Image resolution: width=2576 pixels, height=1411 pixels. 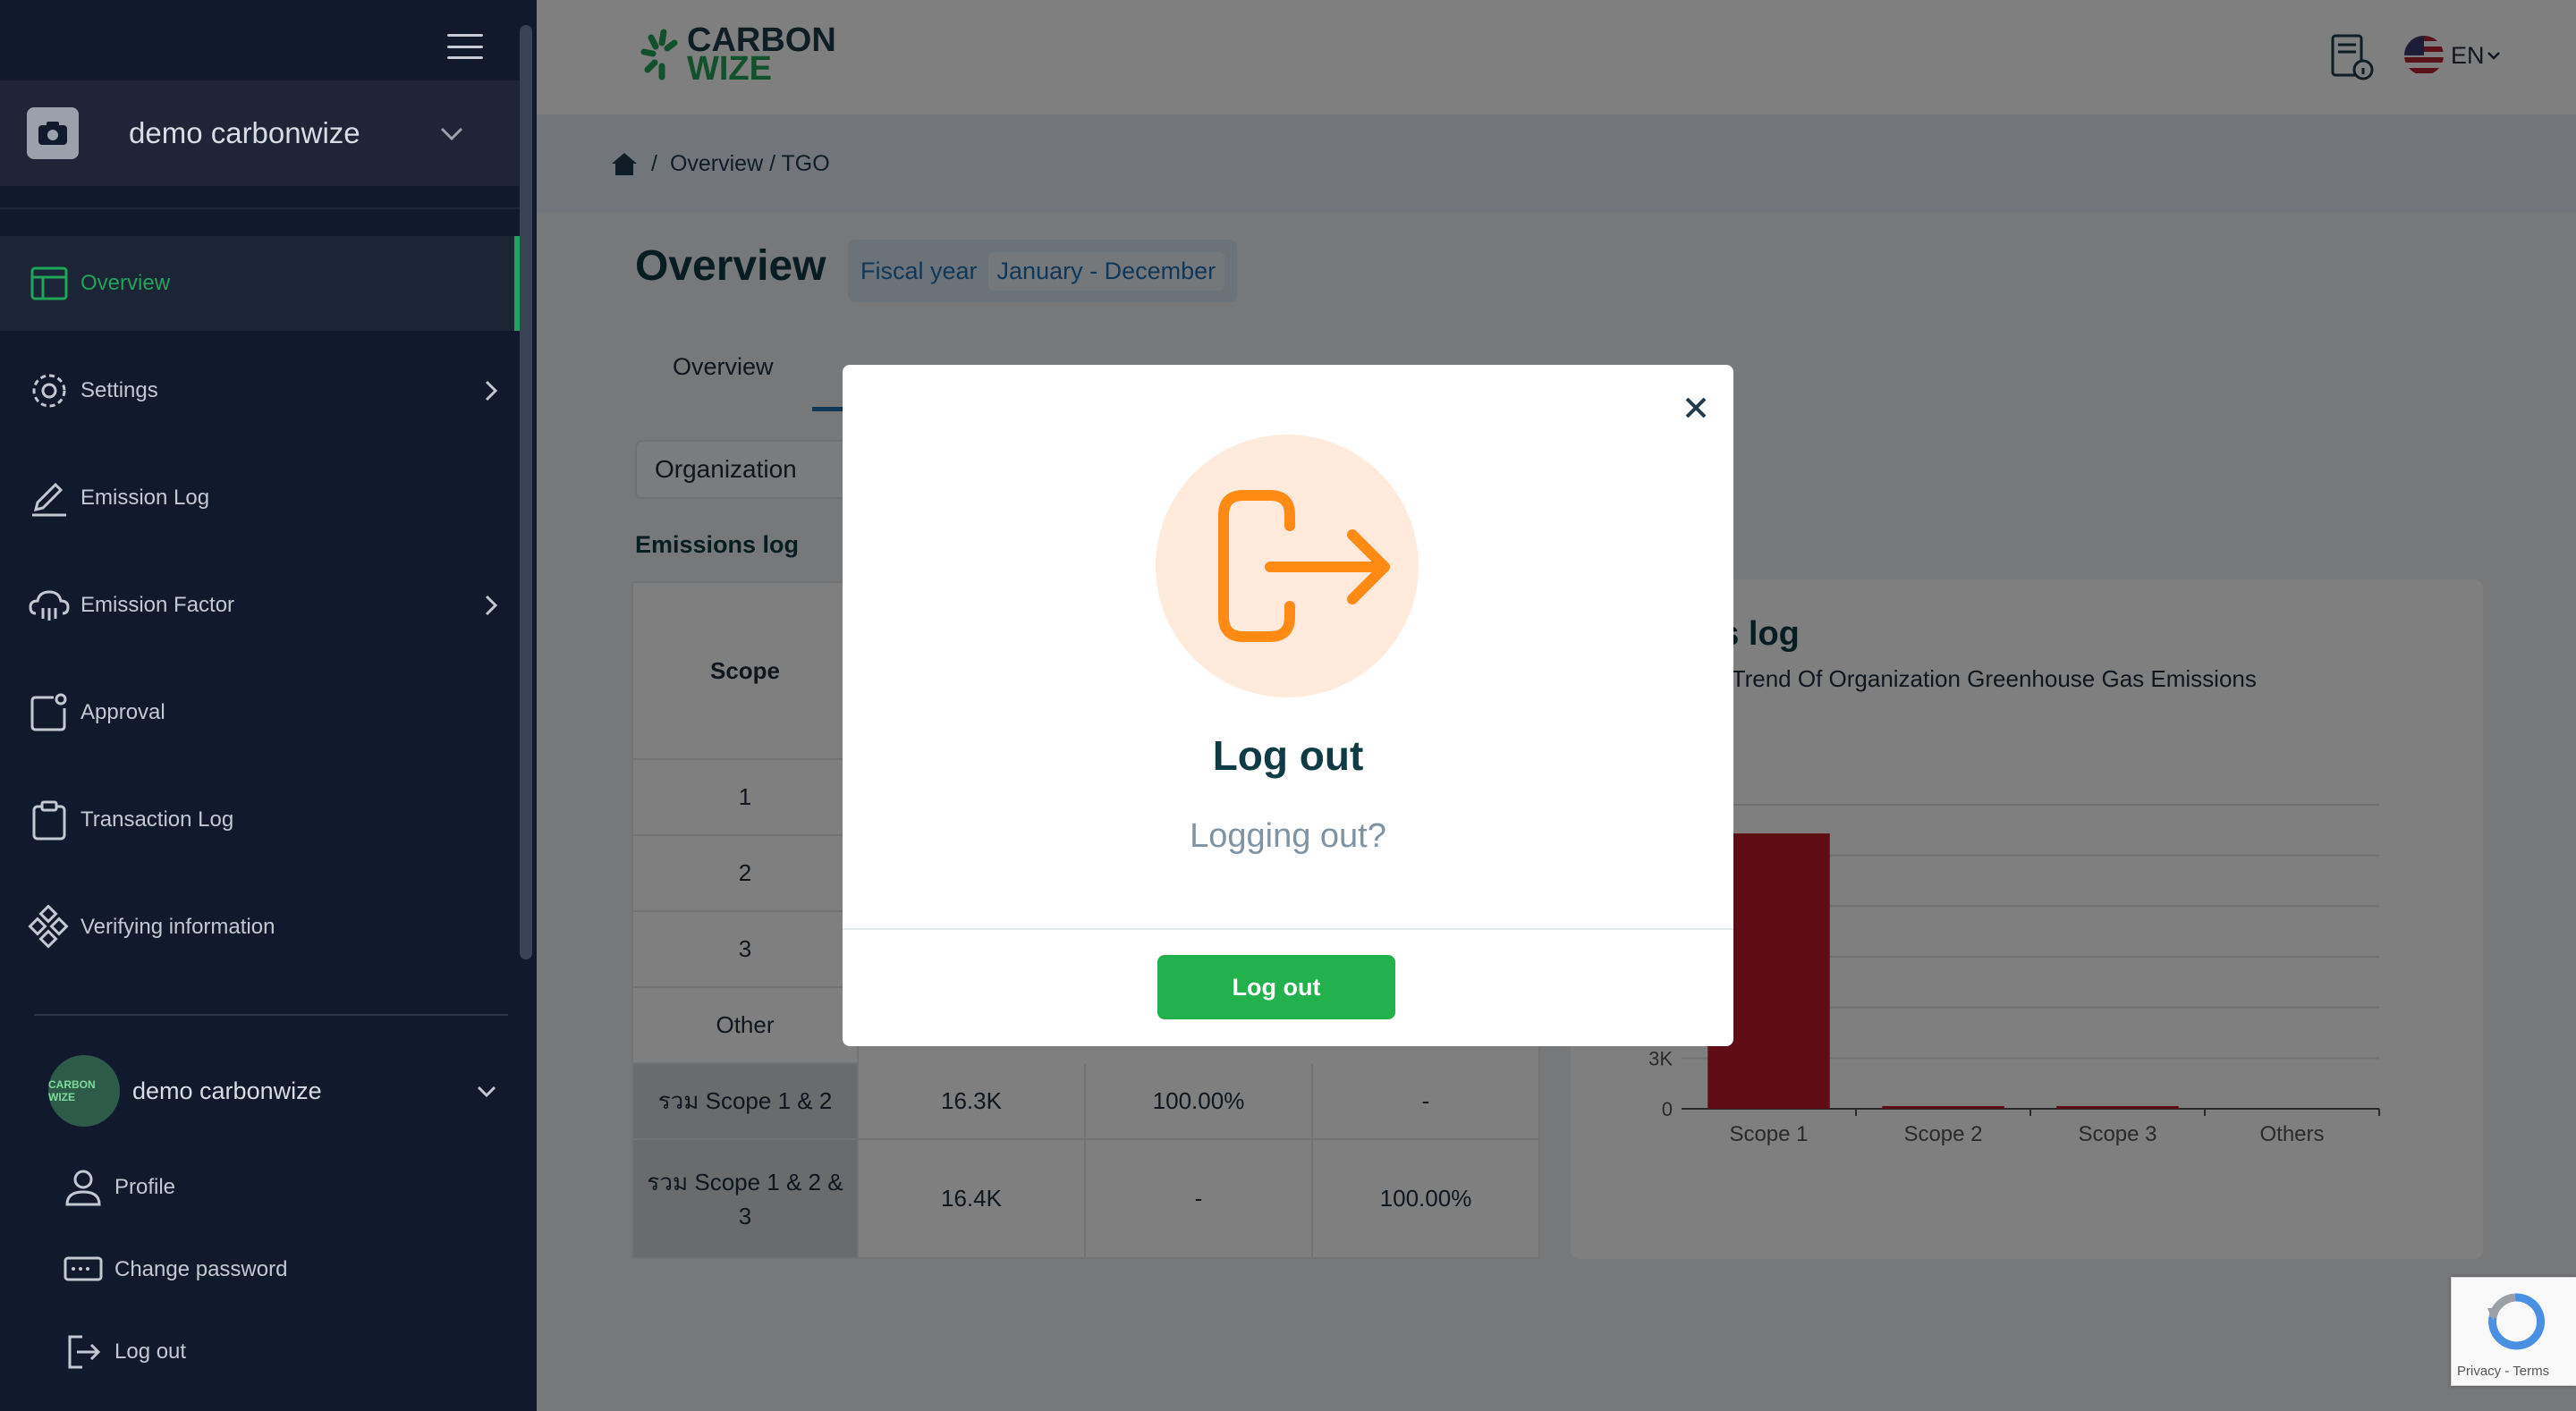 I want to click on sidebar-item-approval: Approval, so click(x=260, y=712).